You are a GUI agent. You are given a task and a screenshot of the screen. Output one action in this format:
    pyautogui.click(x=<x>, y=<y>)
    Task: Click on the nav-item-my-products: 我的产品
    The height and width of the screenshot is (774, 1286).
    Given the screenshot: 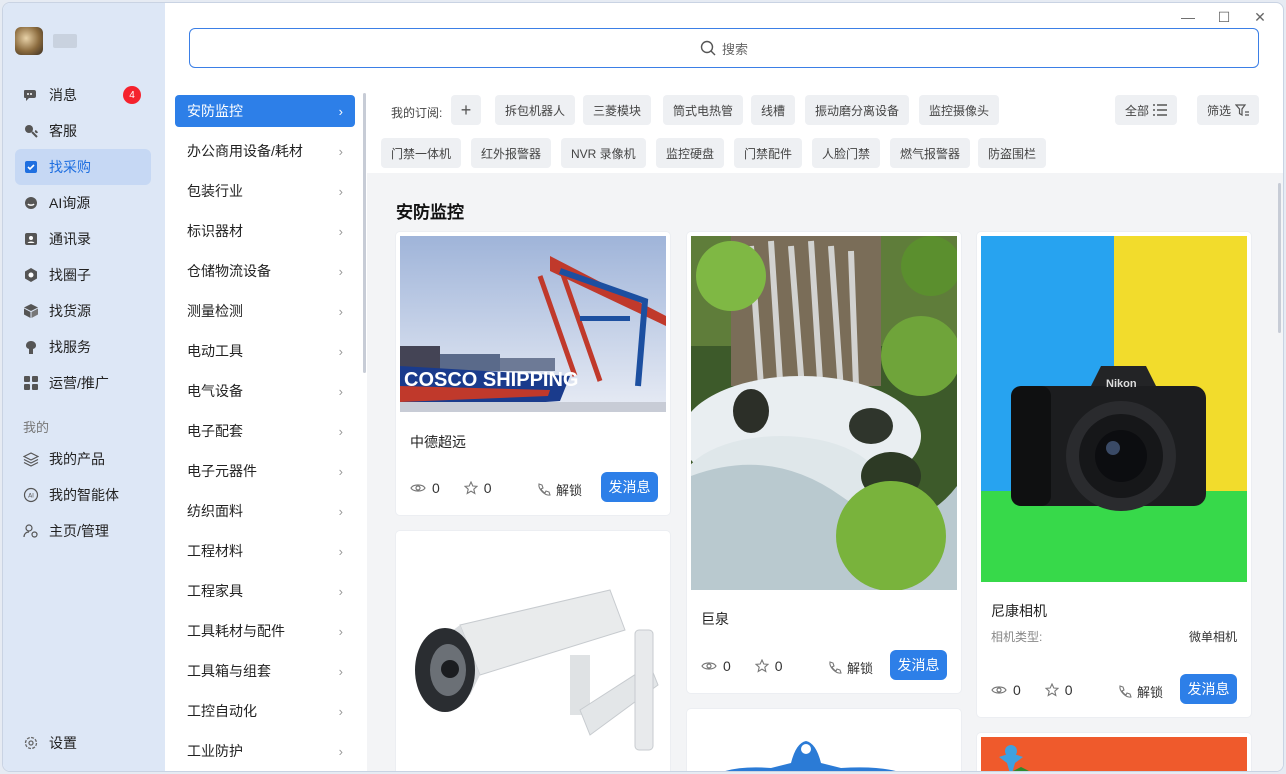 What is the action you would take?
    pyautogui.click(x=83, y=459)
    